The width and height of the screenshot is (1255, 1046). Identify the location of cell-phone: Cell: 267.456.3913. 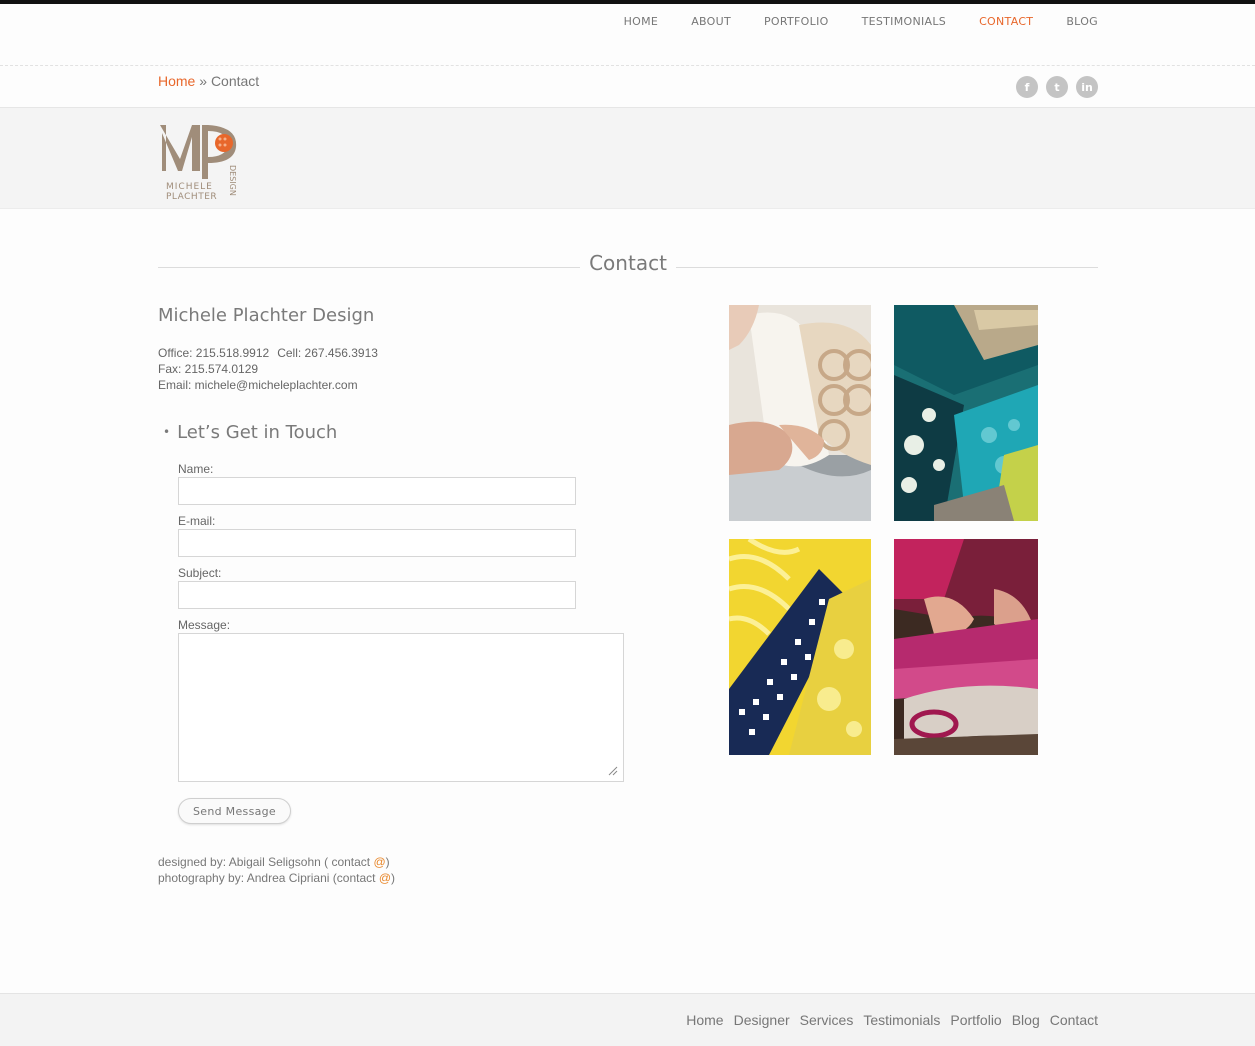
(327, 353).